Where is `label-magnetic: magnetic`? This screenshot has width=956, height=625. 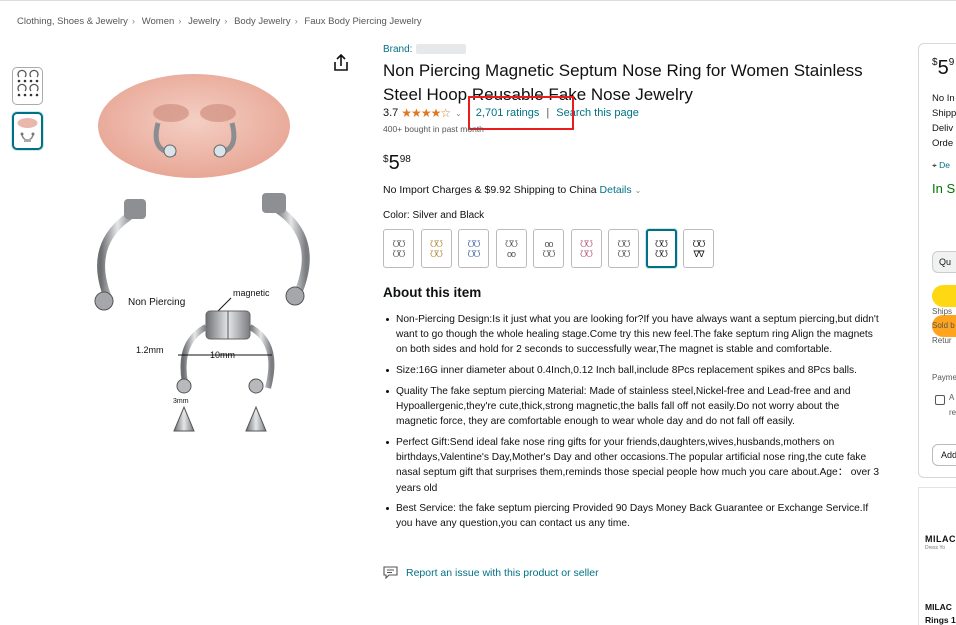 label-magnetic: magnetic is located at coordinates (251, 293).